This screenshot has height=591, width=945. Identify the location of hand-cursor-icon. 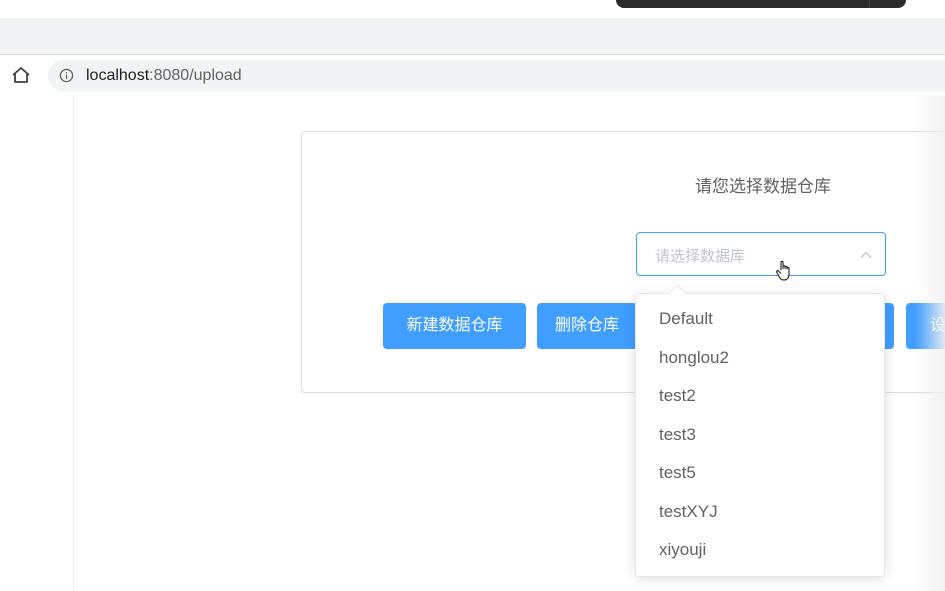
(783, 270).